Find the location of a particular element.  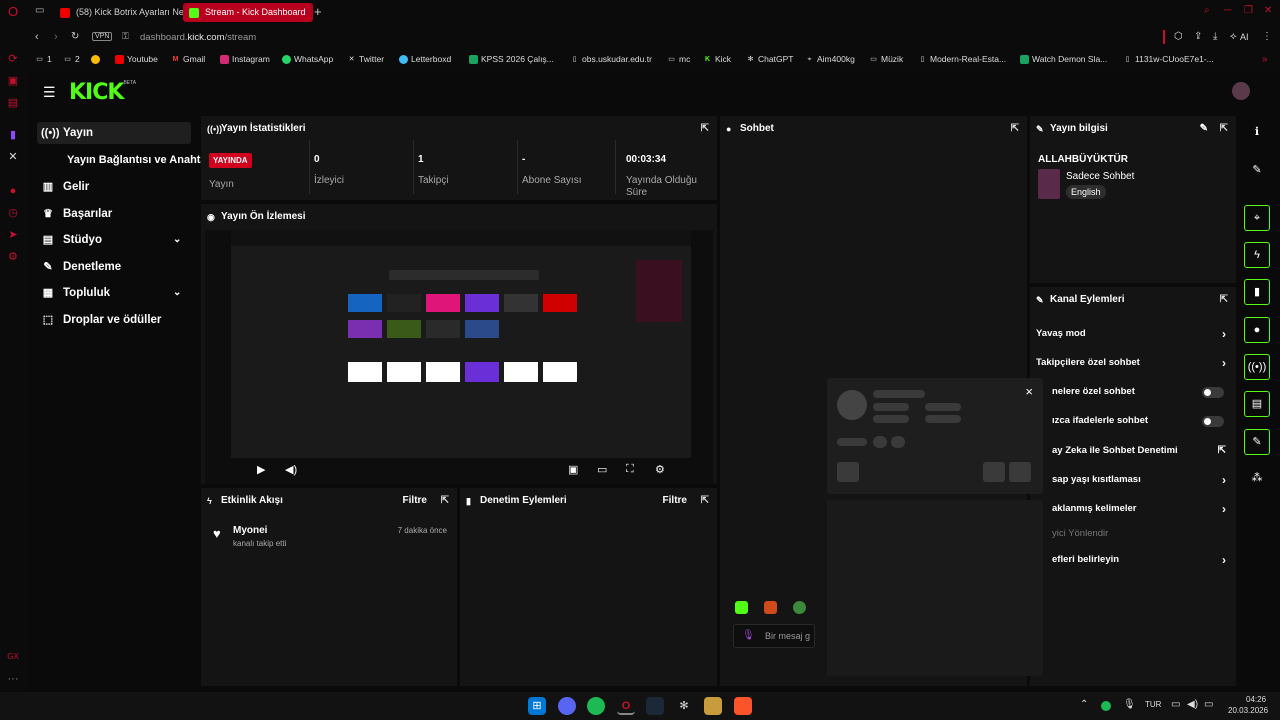

fullscreen-icon: ⛶ is located at coordinates (630, 469).